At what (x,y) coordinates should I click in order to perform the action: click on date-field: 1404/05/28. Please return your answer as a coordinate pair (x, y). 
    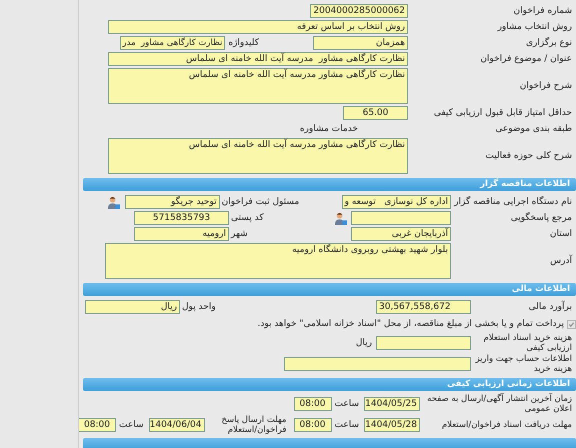
    Looking at the image, I should click on (392, 425).